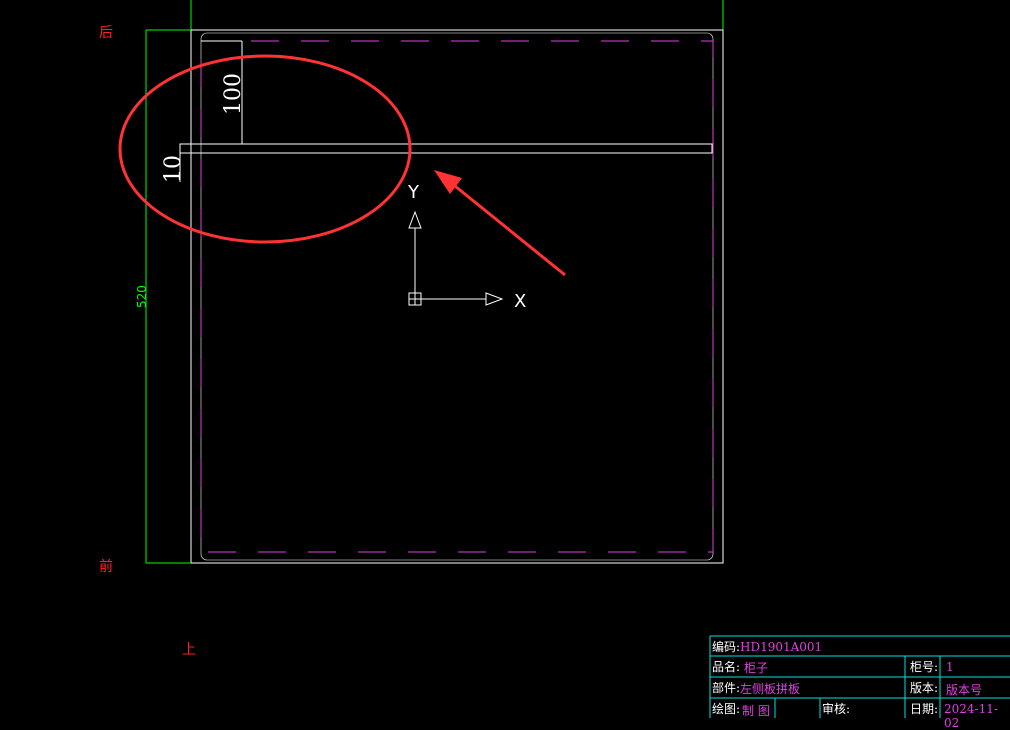  What do you see at coordinates (726, 709) in the screenshot?
I see `drawer-label: 绘图:` at bounding box center [726, 709].